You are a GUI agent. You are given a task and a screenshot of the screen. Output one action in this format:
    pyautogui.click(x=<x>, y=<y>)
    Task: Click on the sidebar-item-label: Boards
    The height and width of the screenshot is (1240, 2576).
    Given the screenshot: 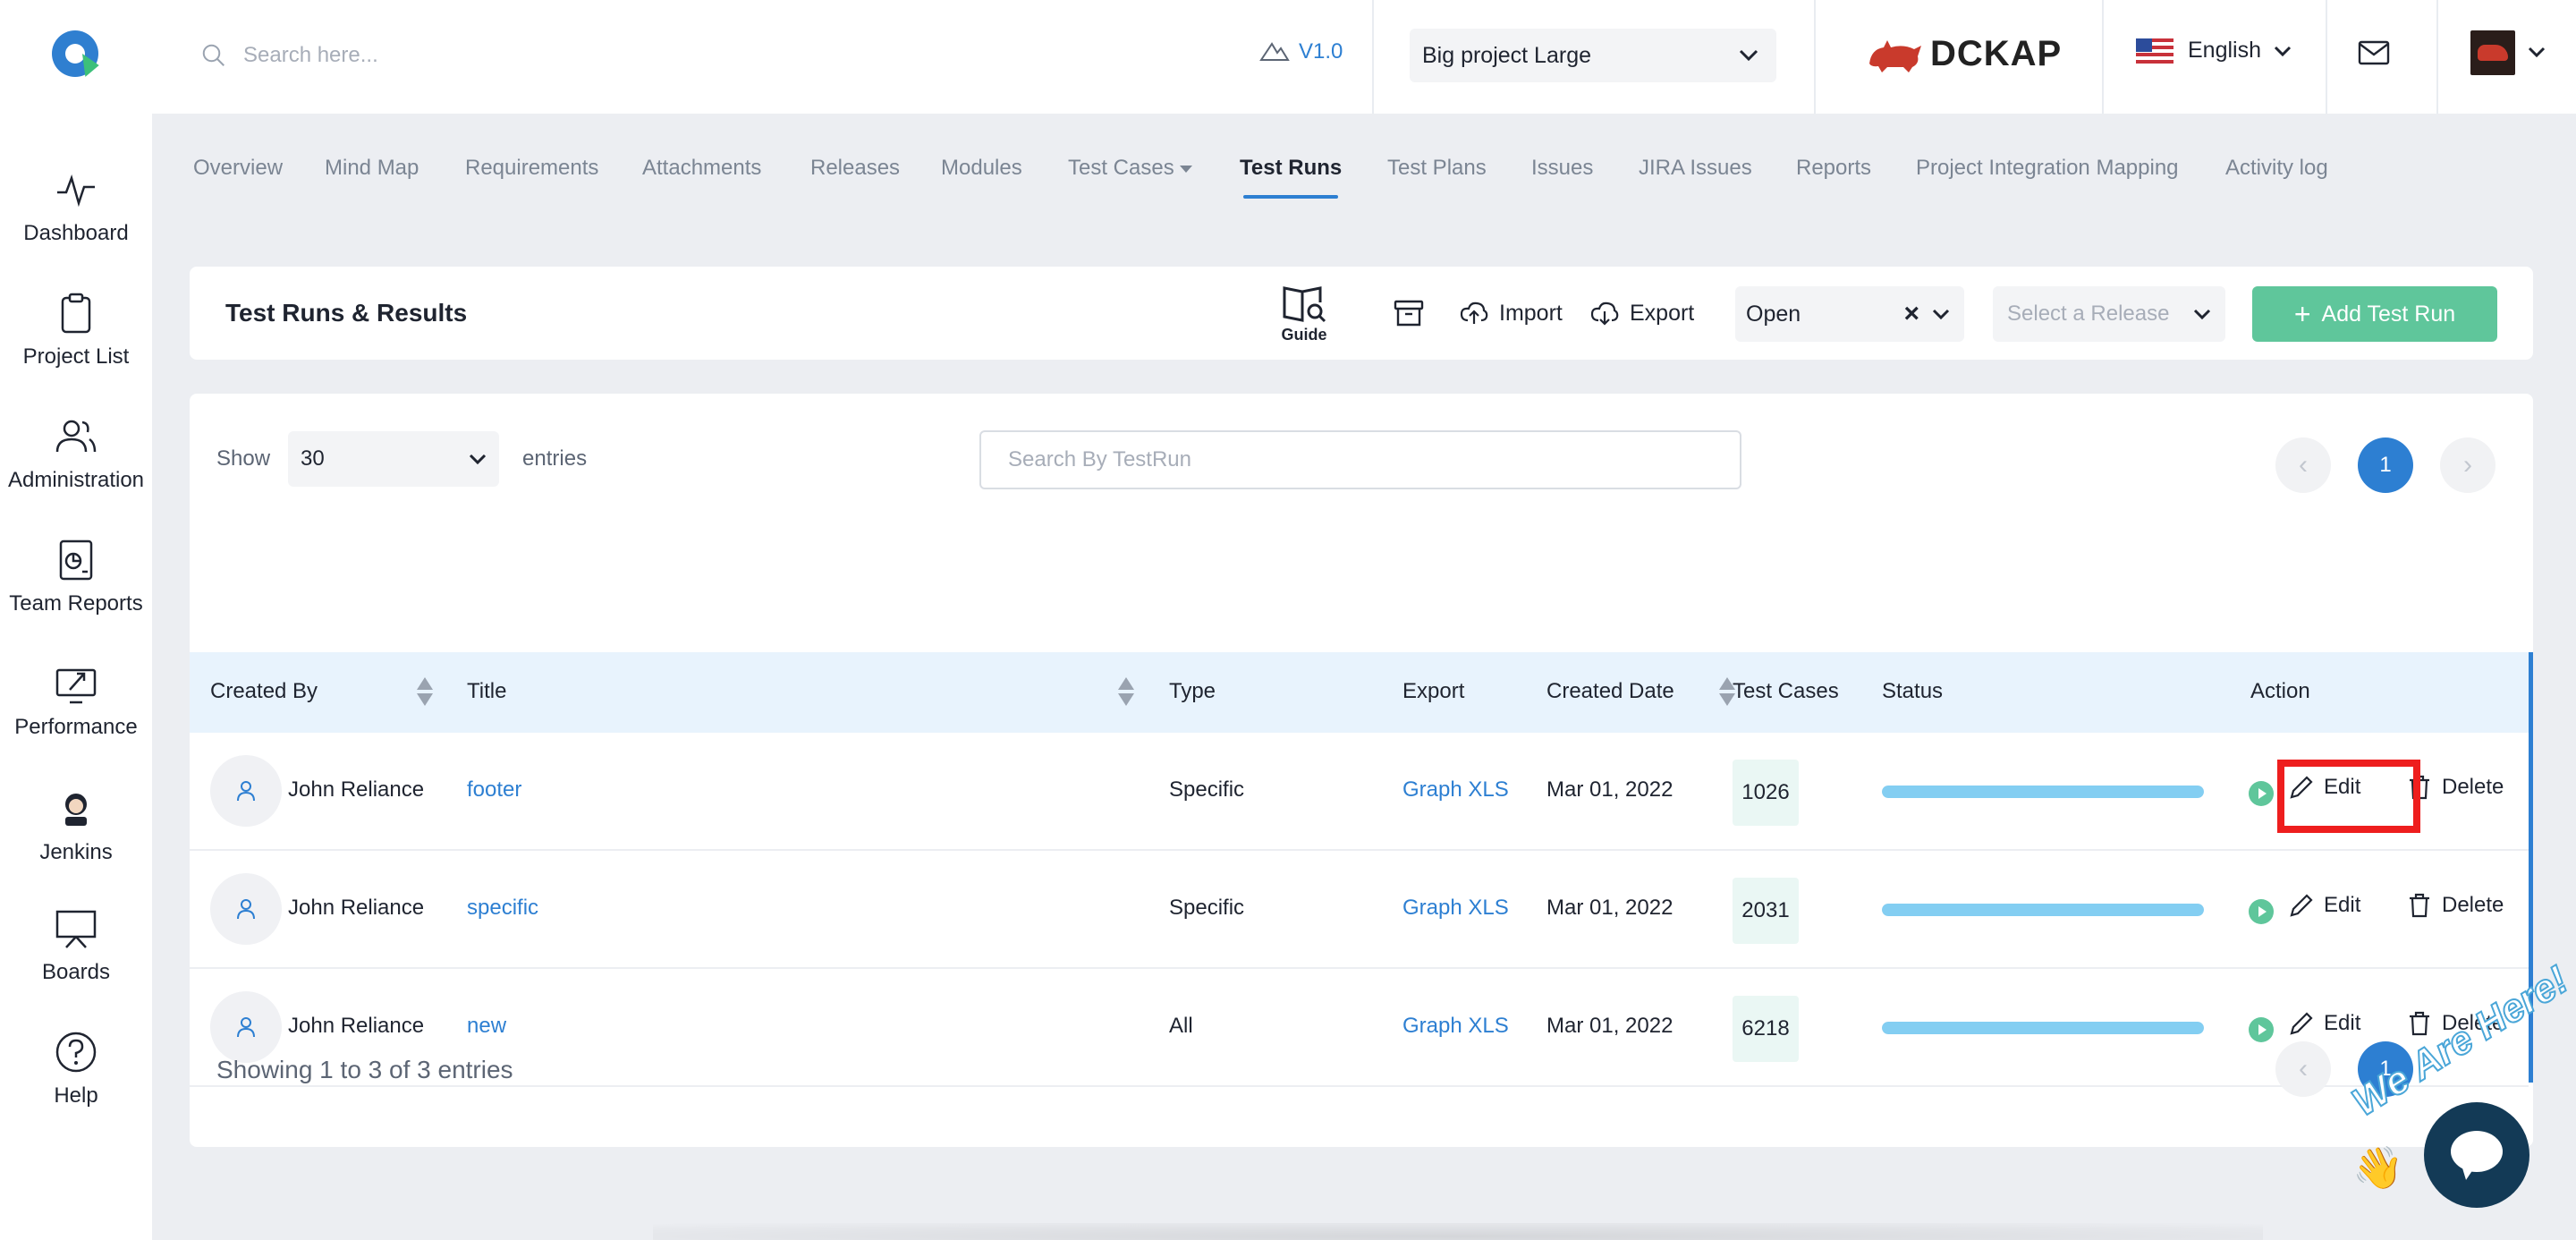 What is the action you would take?
    pyautogui.click(x=76, y=972)
    